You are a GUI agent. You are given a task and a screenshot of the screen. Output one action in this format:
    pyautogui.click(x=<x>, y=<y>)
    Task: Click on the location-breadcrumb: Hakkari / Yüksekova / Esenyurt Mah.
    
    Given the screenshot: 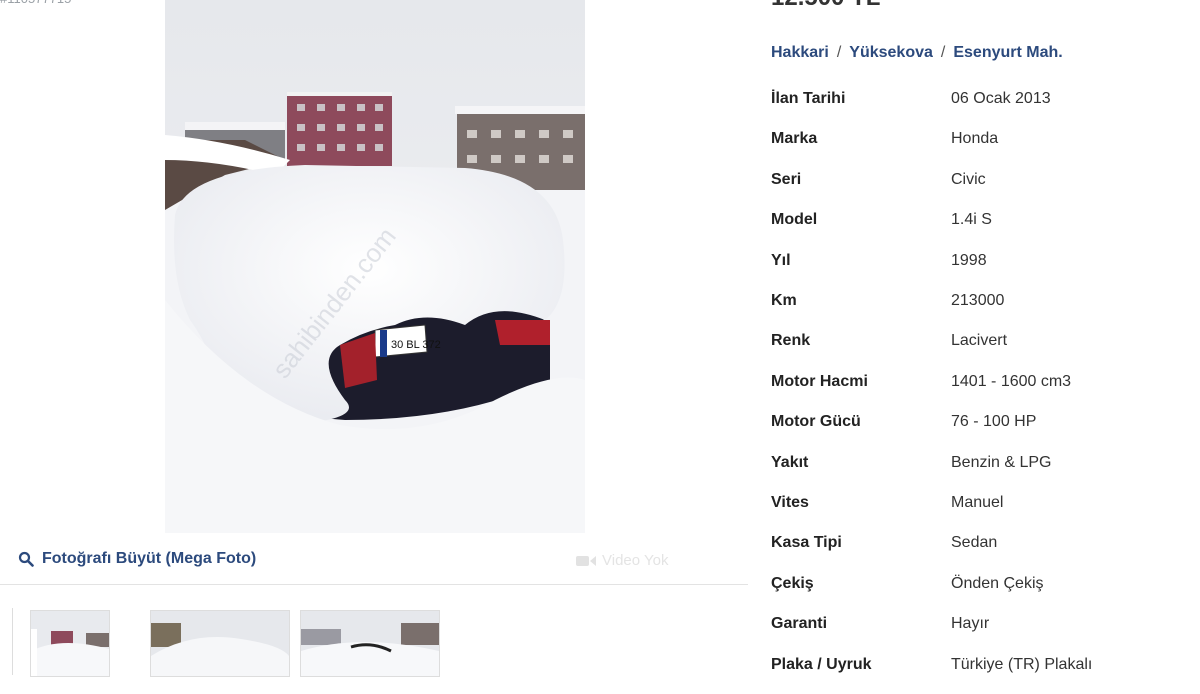 What is the action you would take?
    pyautogui.click(x=917, y=53)
    